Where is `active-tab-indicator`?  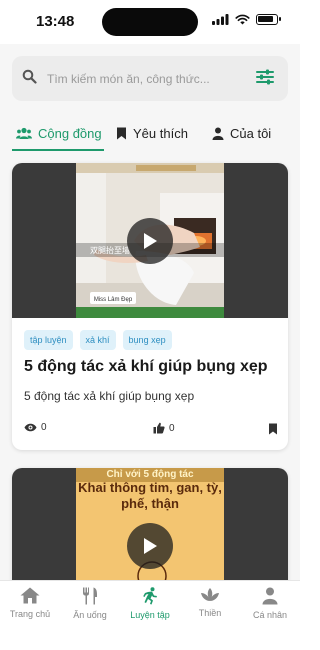
active-tab-indicator is located at coordinates (58, 150).